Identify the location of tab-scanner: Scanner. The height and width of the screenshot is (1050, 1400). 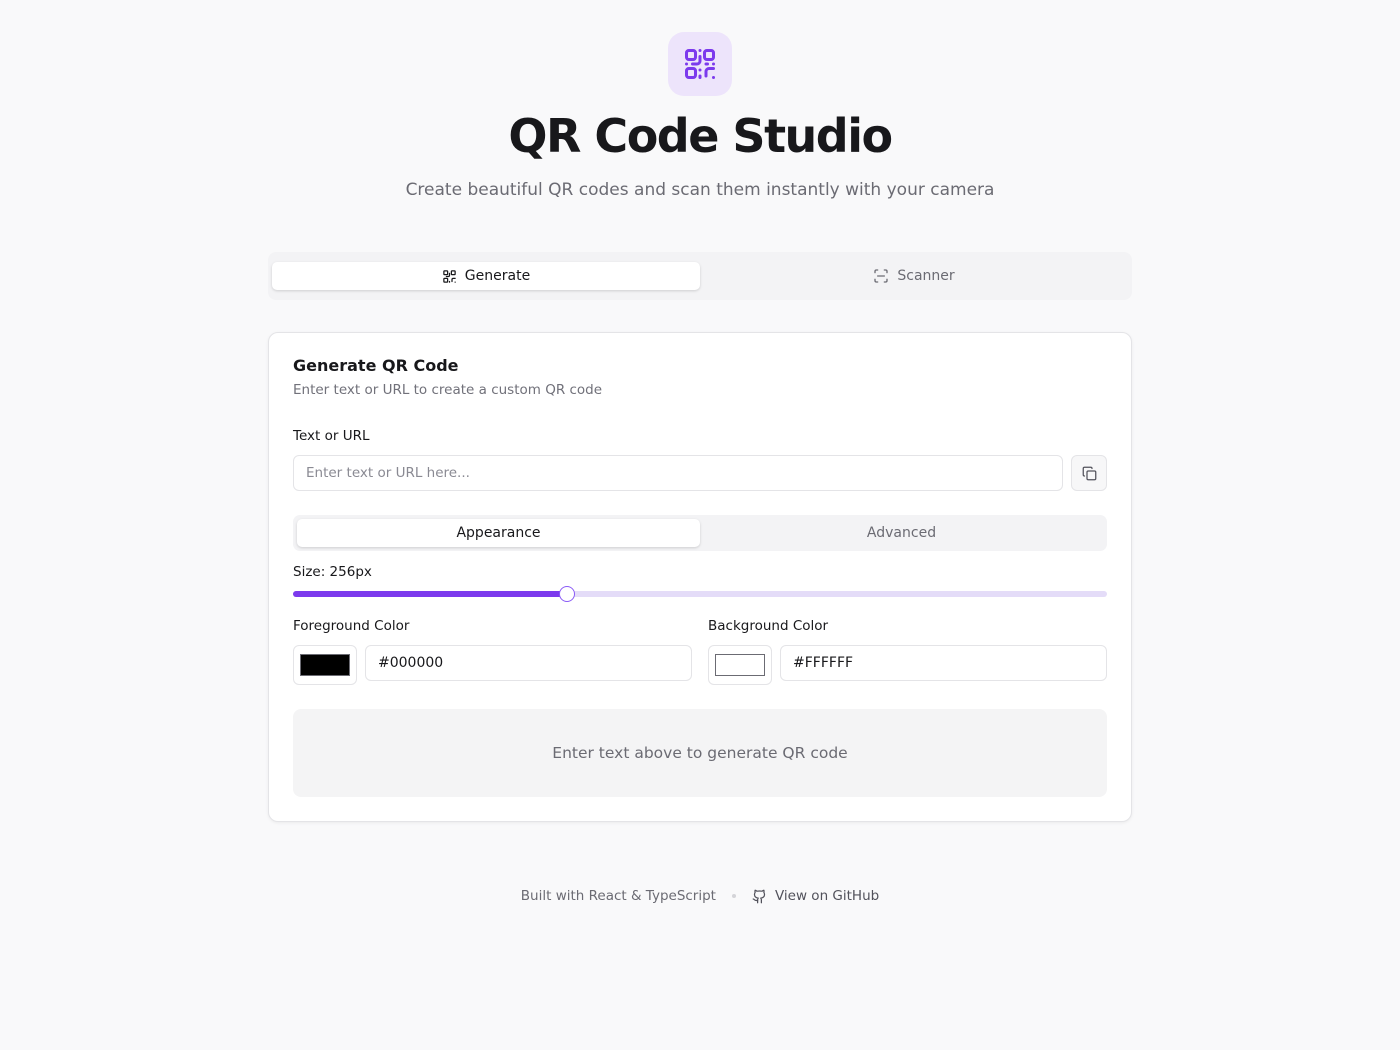
(914, 276).